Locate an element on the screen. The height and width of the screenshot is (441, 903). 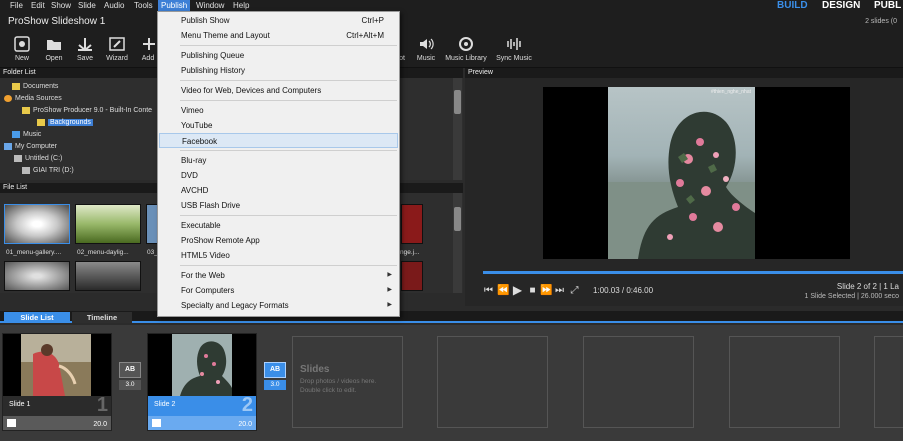
menu-item-publishing-queue: Publishing Queue is located at coordinates (278, 55).